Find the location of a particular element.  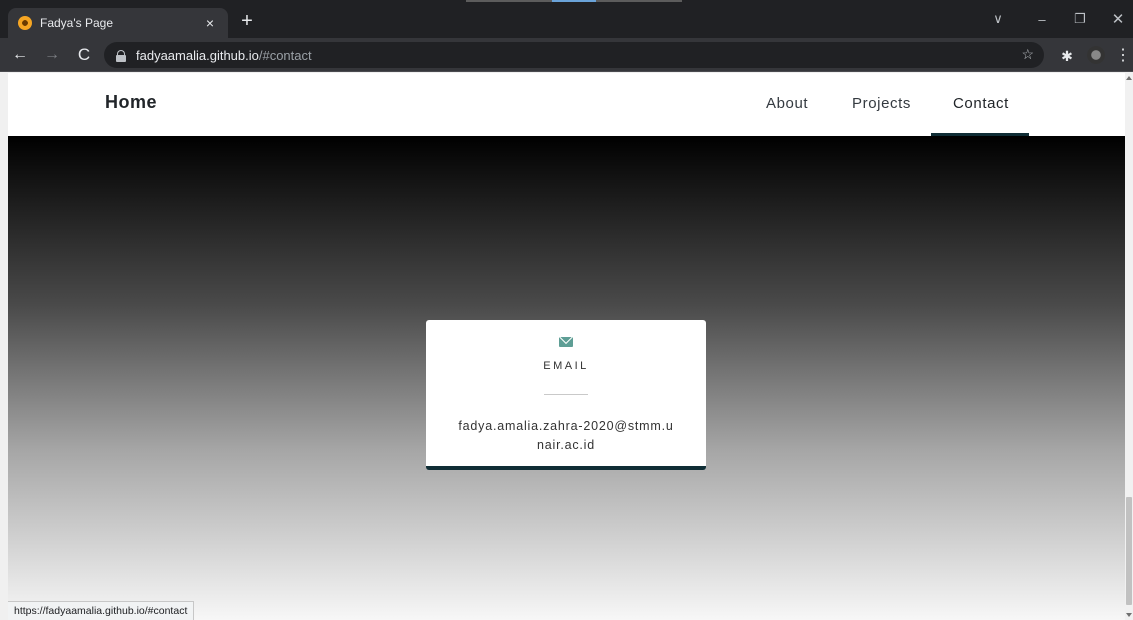

scrollbar-thumb is located at coordinates (1129, 551).